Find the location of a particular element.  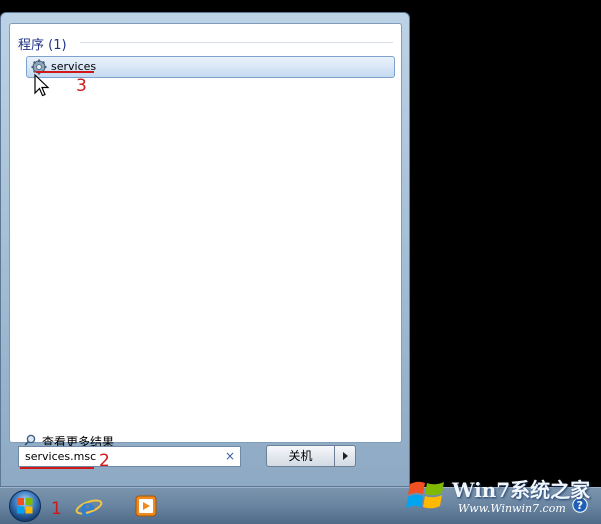

watermark-title: Win7系统之家 is located at coordinates (521, 490).